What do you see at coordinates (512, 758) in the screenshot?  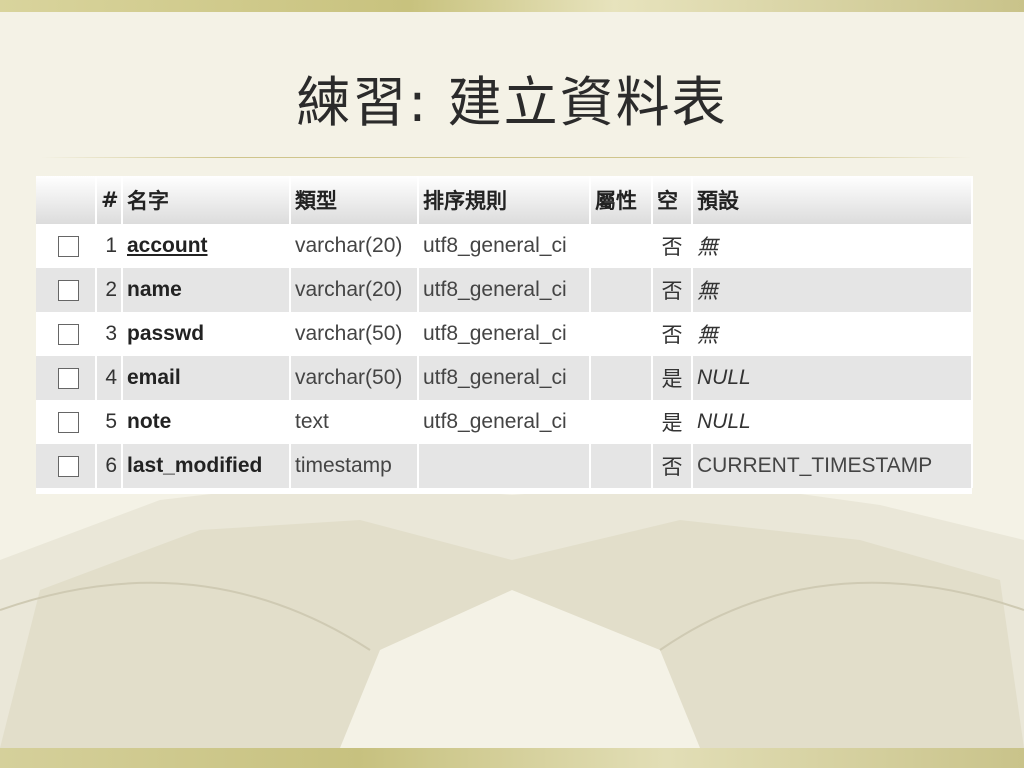 I see `bottom-accent-bar` at bounding box center [512, 758].